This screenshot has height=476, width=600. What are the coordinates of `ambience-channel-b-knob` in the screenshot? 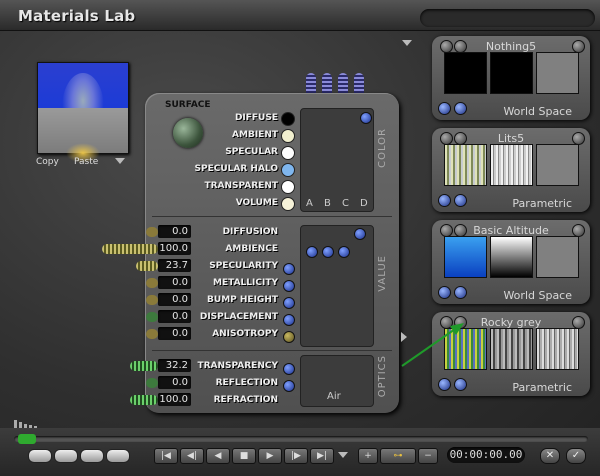 It's located at (328, 252).